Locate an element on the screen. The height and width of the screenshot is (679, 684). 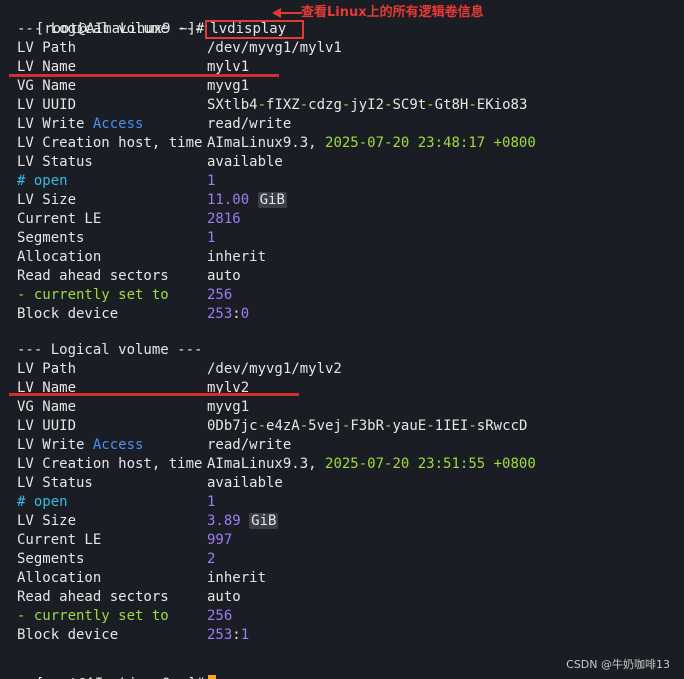
volume-2-read-ahead-value: auto is located at coordinates (224, 597).